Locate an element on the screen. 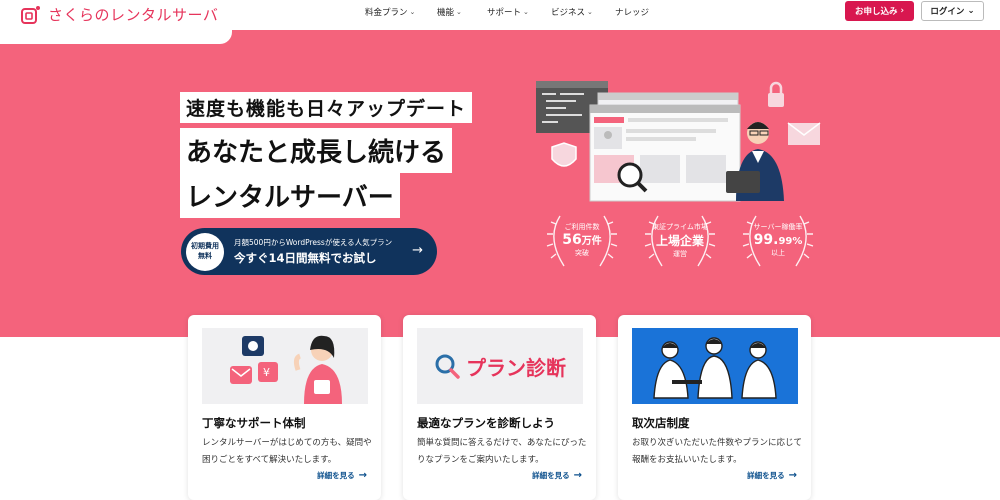 The height and width of the screenshot is (500, 1000). nav-item-label: 機能 is located at coordinates (446, 13).